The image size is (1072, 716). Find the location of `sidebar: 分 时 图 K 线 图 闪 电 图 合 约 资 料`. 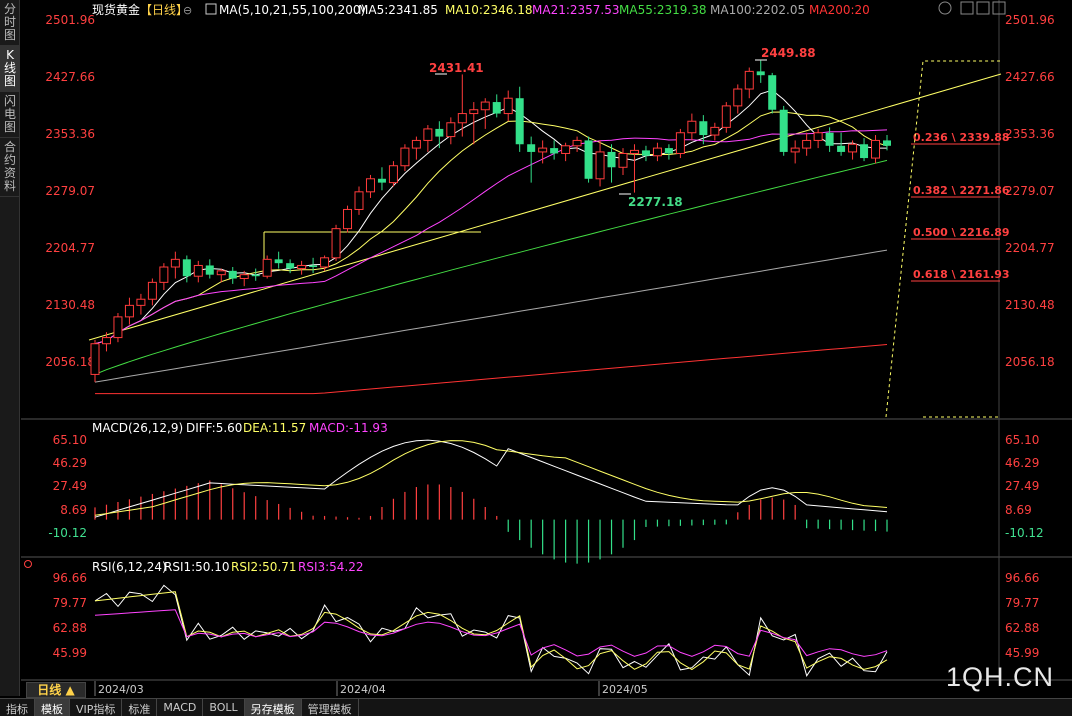

sidebar: 分 时 图 K 线 图 闪 电 图 合 约 资 料 is located at coordinates (10, 348).